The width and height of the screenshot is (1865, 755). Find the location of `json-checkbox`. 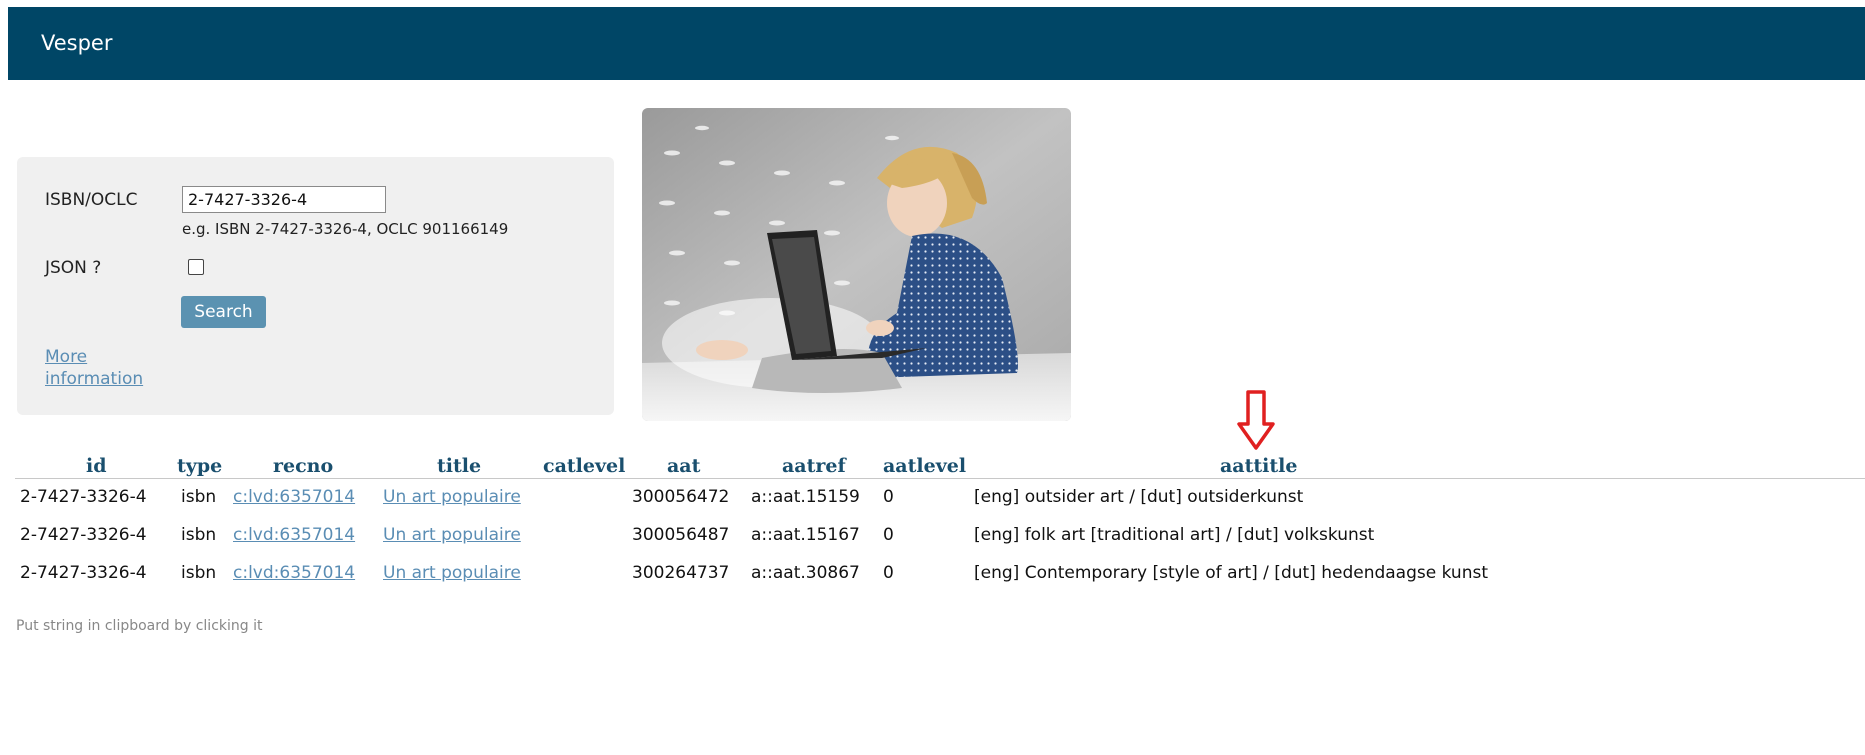

json-checkbox is located at coordinates (196, 267).